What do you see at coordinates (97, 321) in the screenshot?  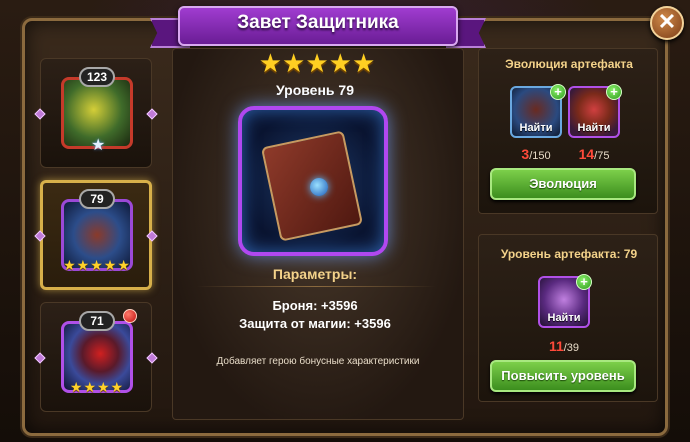 I see `artifact-level-badge: 71` at bounding box center [97, 321].